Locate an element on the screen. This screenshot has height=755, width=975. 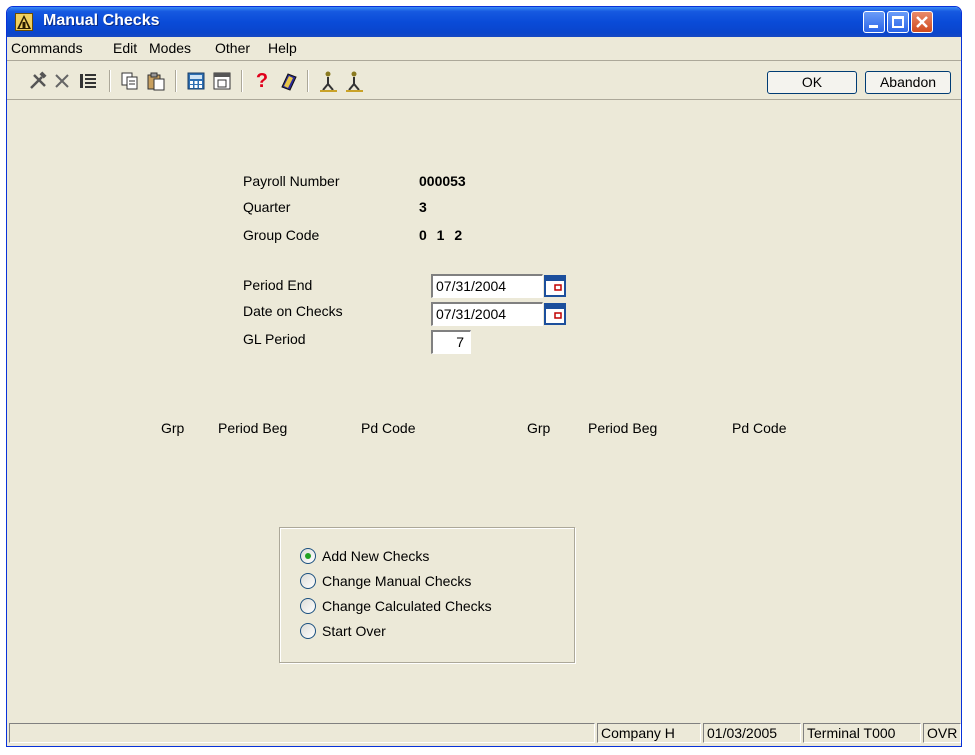
close-button is located at coordinates (922, 22).